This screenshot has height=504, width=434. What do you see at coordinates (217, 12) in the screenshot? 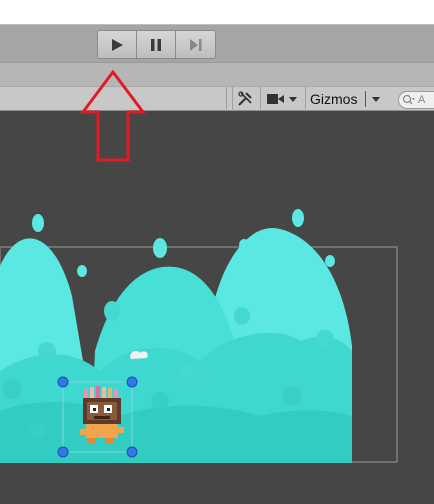
I see `window-top-strip` at bounding box center [217, 12].